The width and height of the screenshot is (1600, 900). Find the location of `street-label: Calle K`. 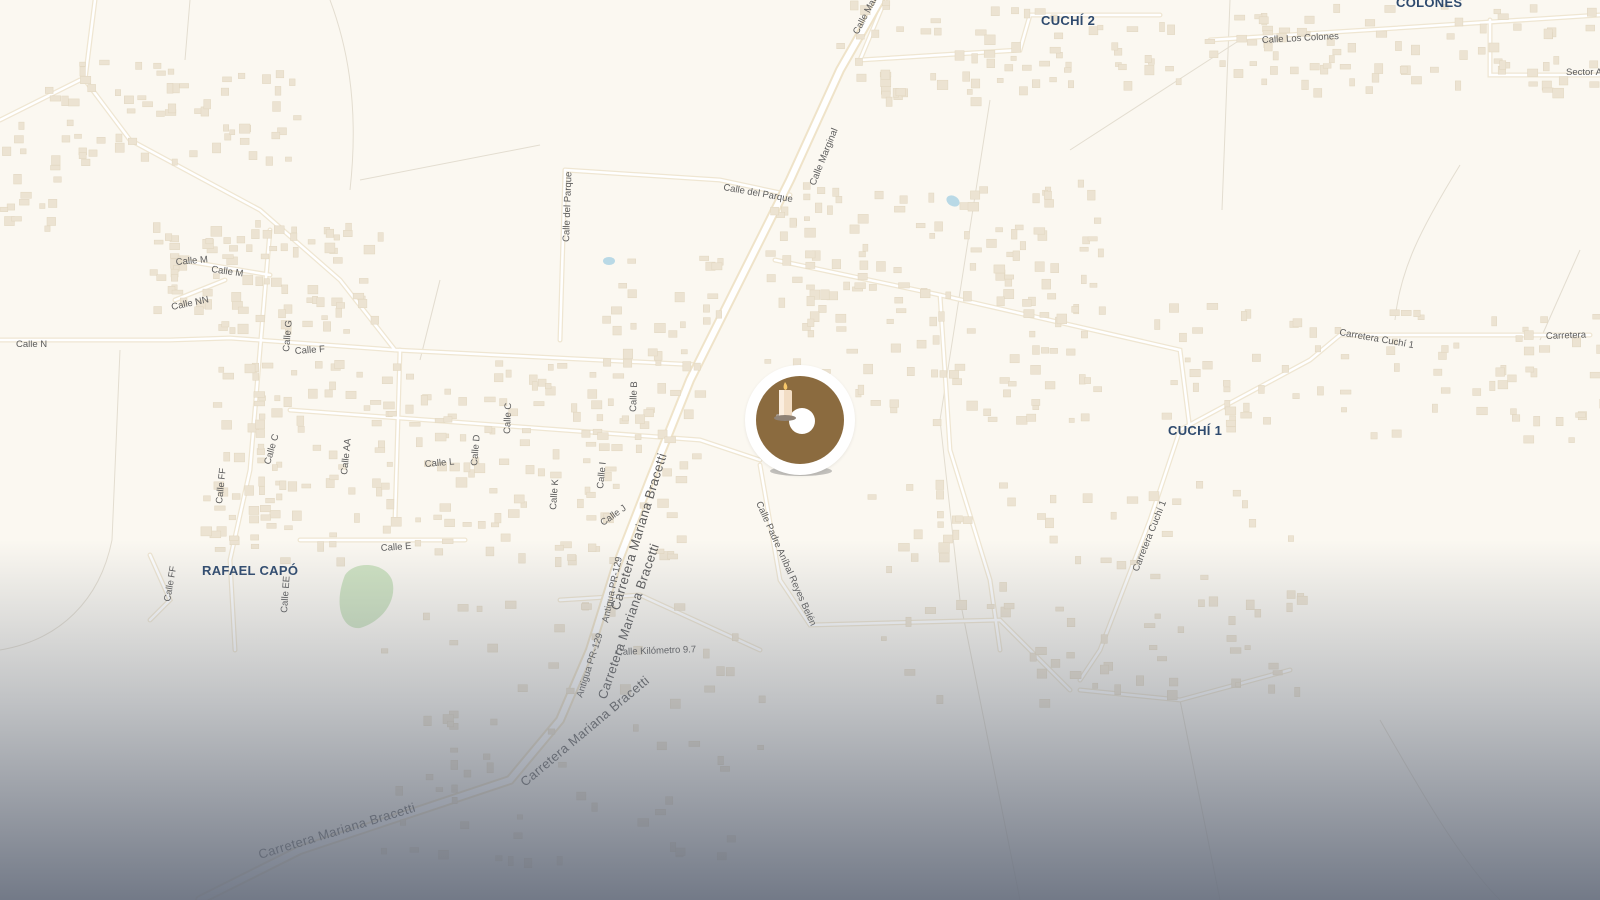

street-label: Calle K is located at coordinates (554, 494).